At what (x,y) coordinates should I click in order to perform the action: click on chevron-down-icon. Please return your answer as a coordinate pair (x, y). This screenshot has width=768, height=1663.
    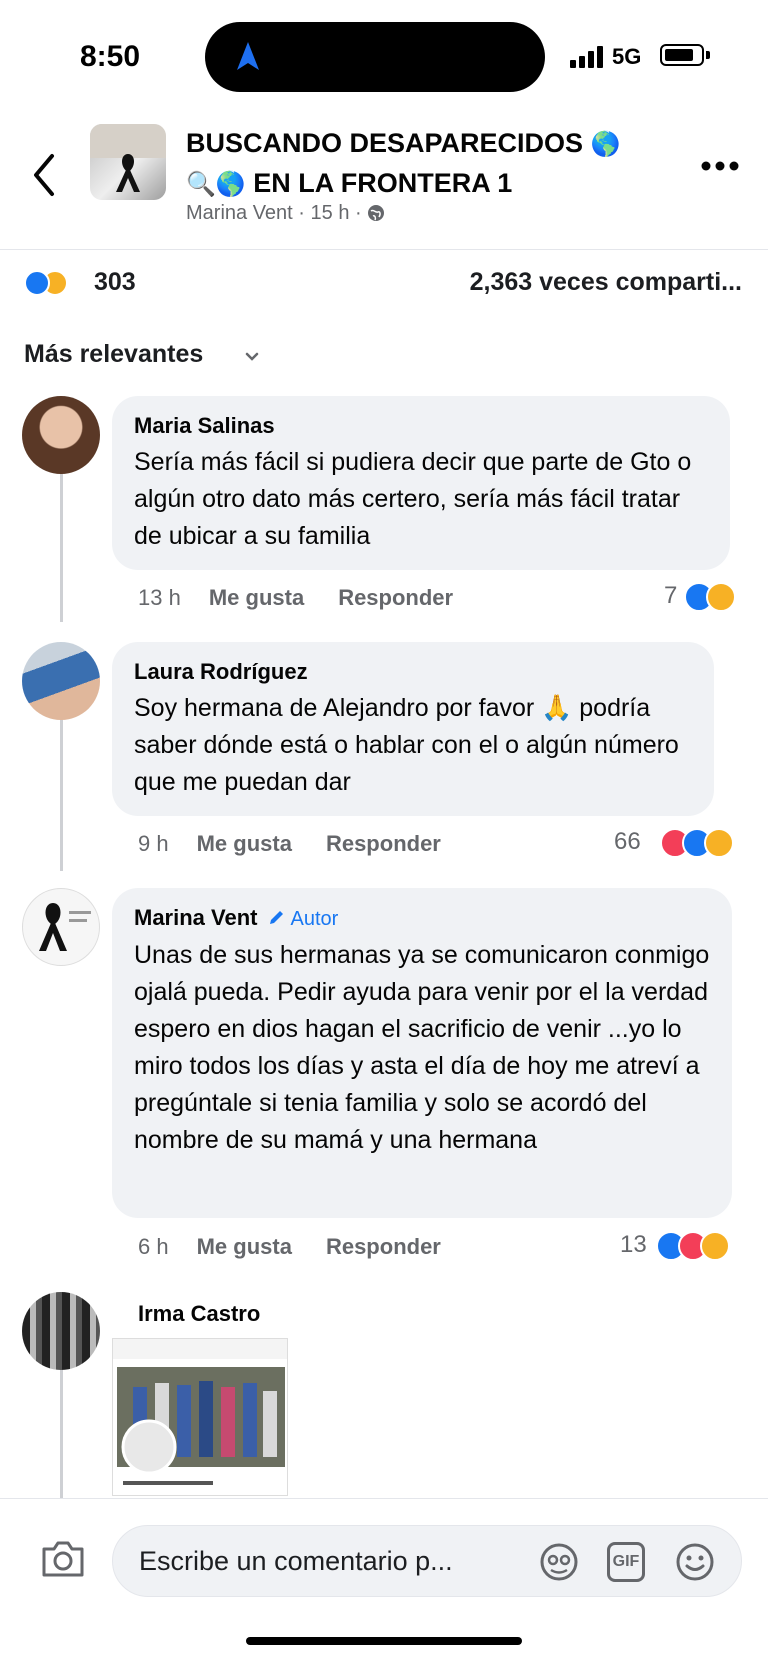
    Looking at the image, I should click on (252, 357).